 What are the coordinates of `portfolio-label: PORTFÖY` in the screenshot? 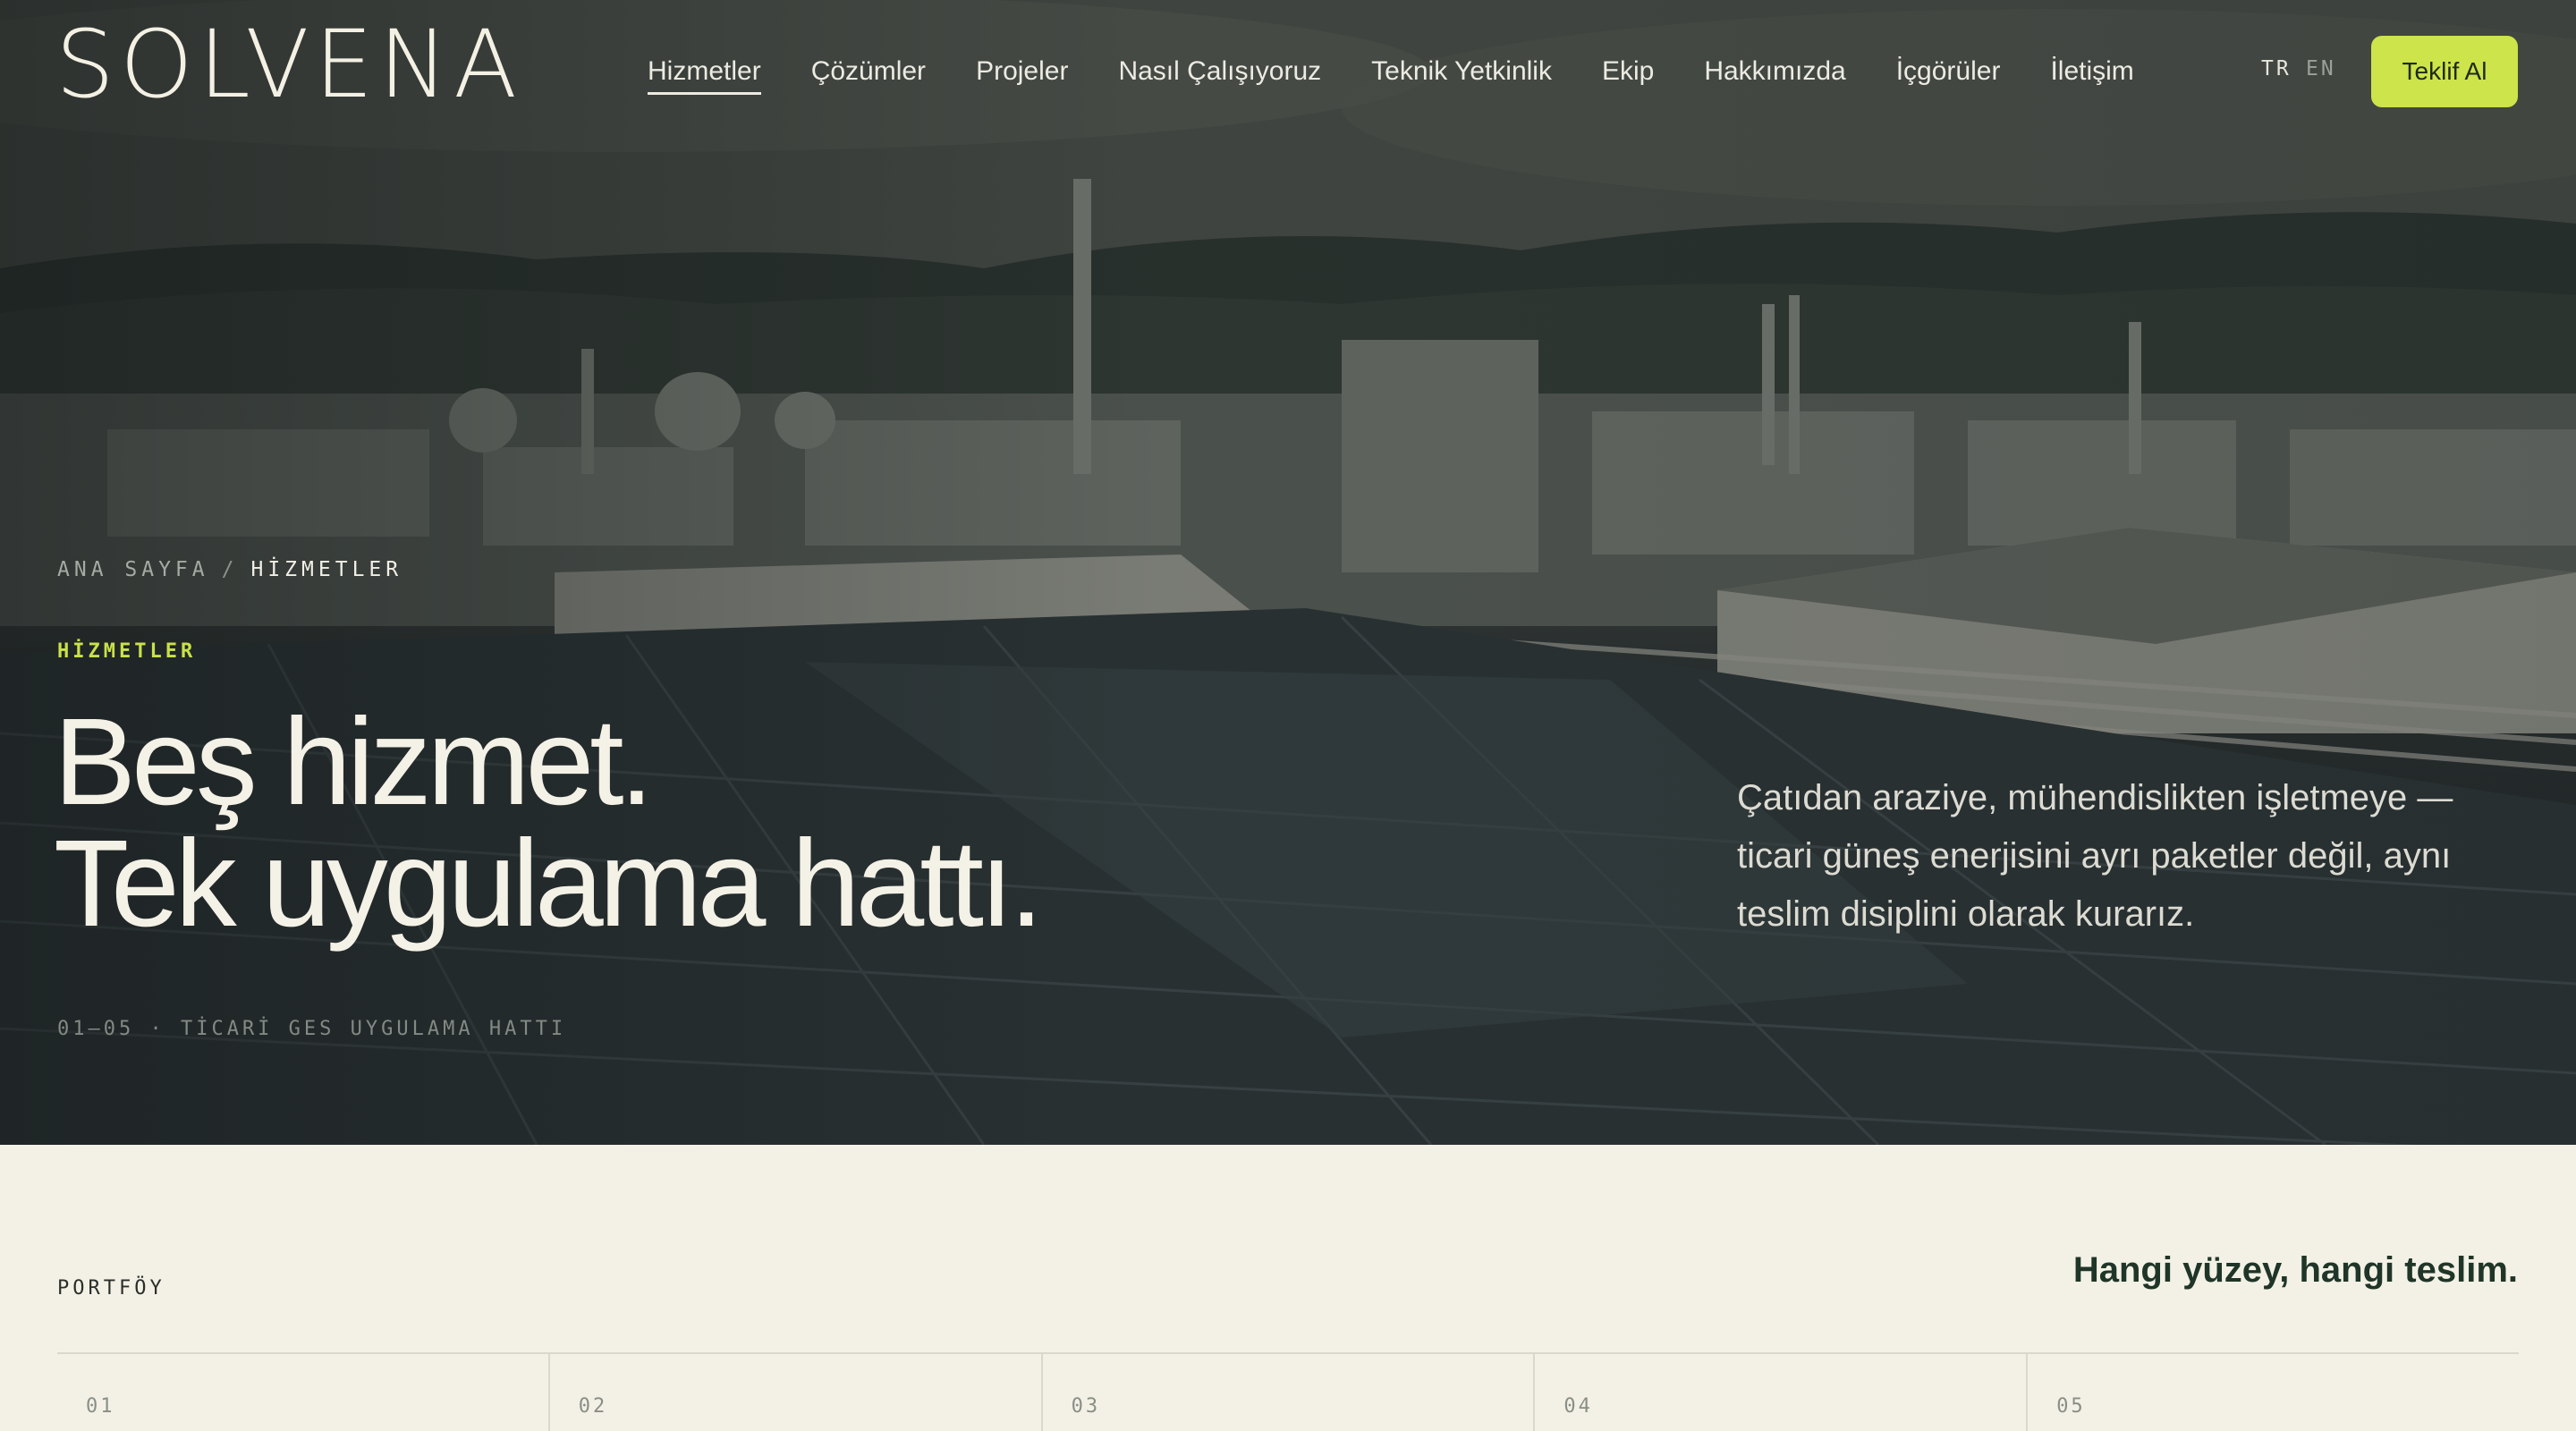 It's located at (111, 1289).